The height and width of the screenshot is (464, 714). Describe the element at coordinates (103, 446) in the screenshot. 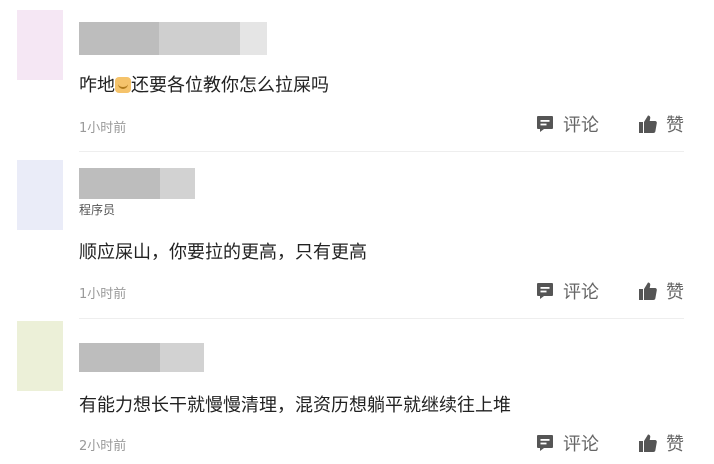

I see `comment-time: 2小时前` at that location.